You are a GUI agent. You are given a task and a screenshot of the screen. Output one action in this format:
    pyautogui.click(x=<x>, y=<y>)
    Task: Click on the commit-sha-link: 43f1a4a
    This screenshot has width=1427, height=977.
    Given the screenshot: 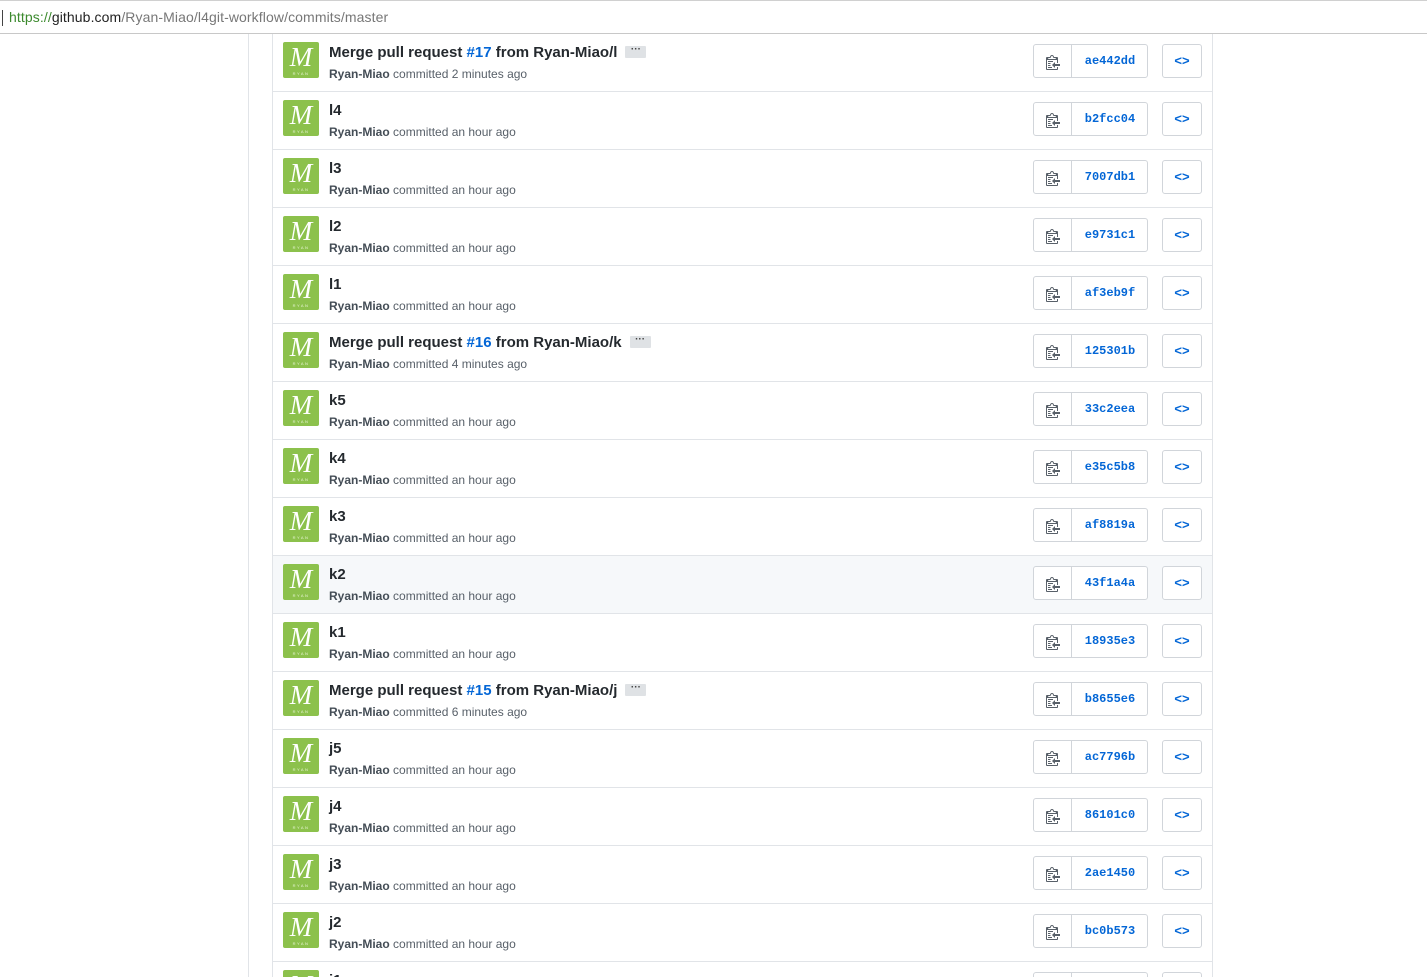 What is the action you would take?
    pyautogui.click(x=1110, y=583)
    